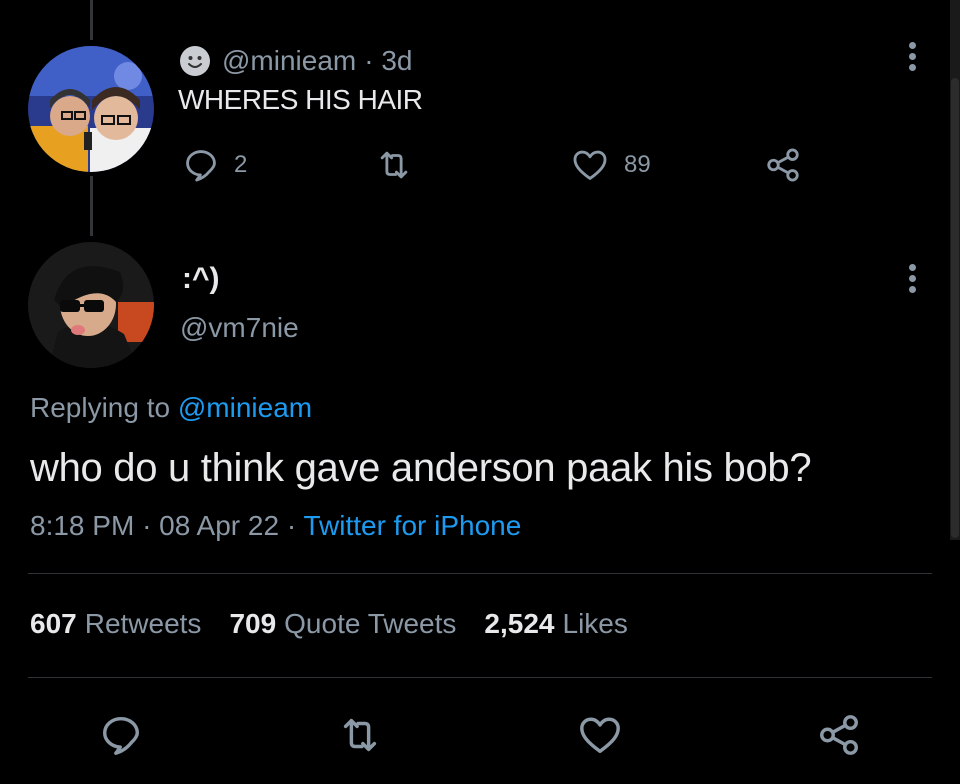 This screenshot has height=784, width=960. What do you see at coordinates (289, 61) in the screenshot?
I see `parent-handle: @minieam` at bounding box center [289, 61].